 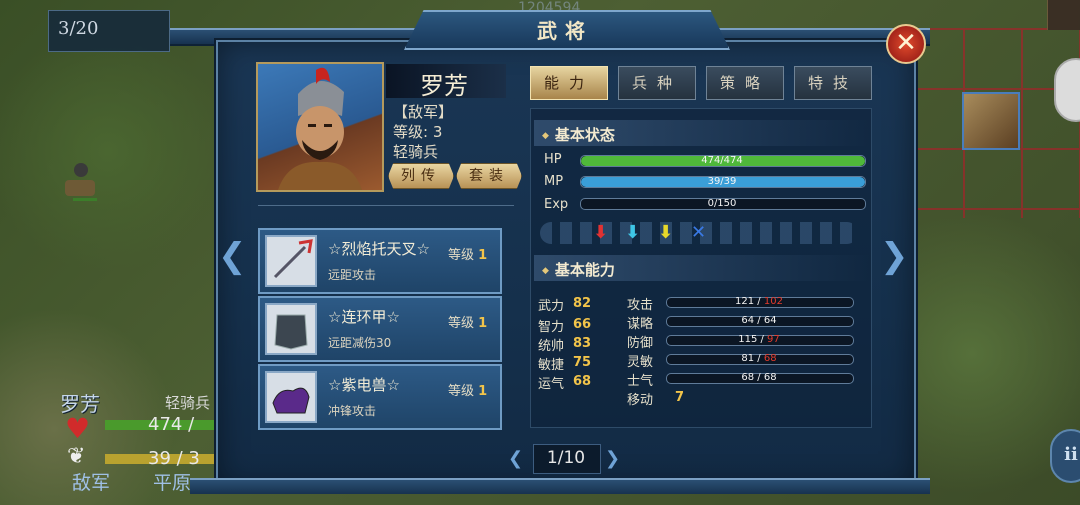 I want to click on general-class: 轻骑兵, so click(x=416, y=152).